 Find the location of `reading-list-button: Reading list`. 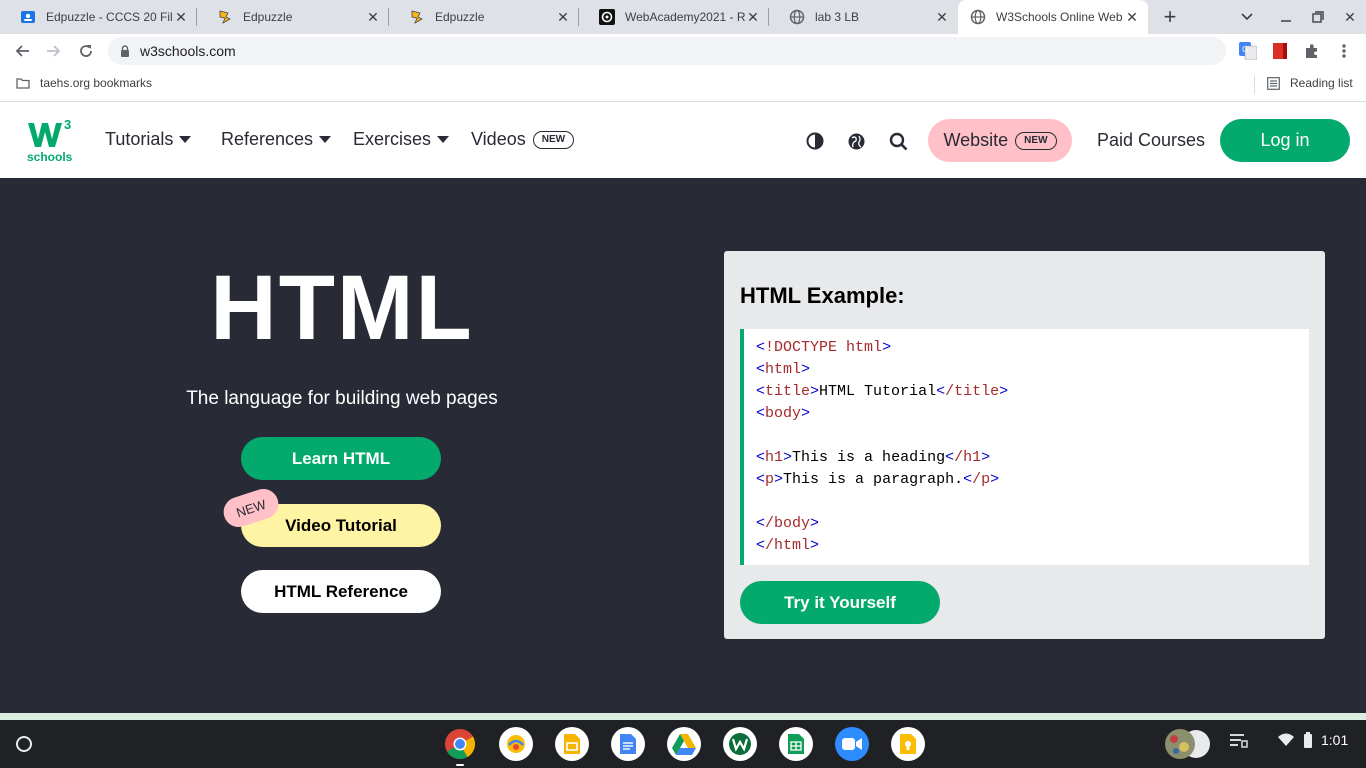

reading-list-button: Reading list is located at coordinates (1310, 83).